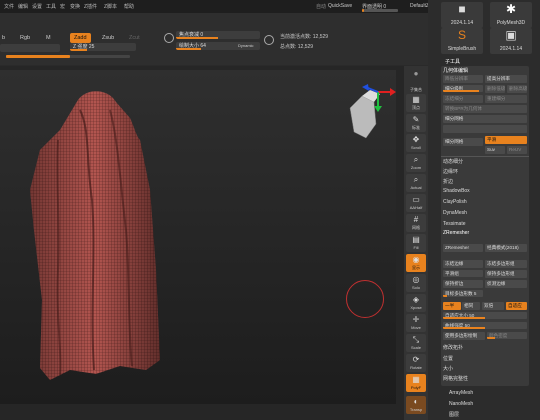 The width and height of the screenshot is (540, 420). I want to click on quicksave-button: QuickSave, so click(340, 6).